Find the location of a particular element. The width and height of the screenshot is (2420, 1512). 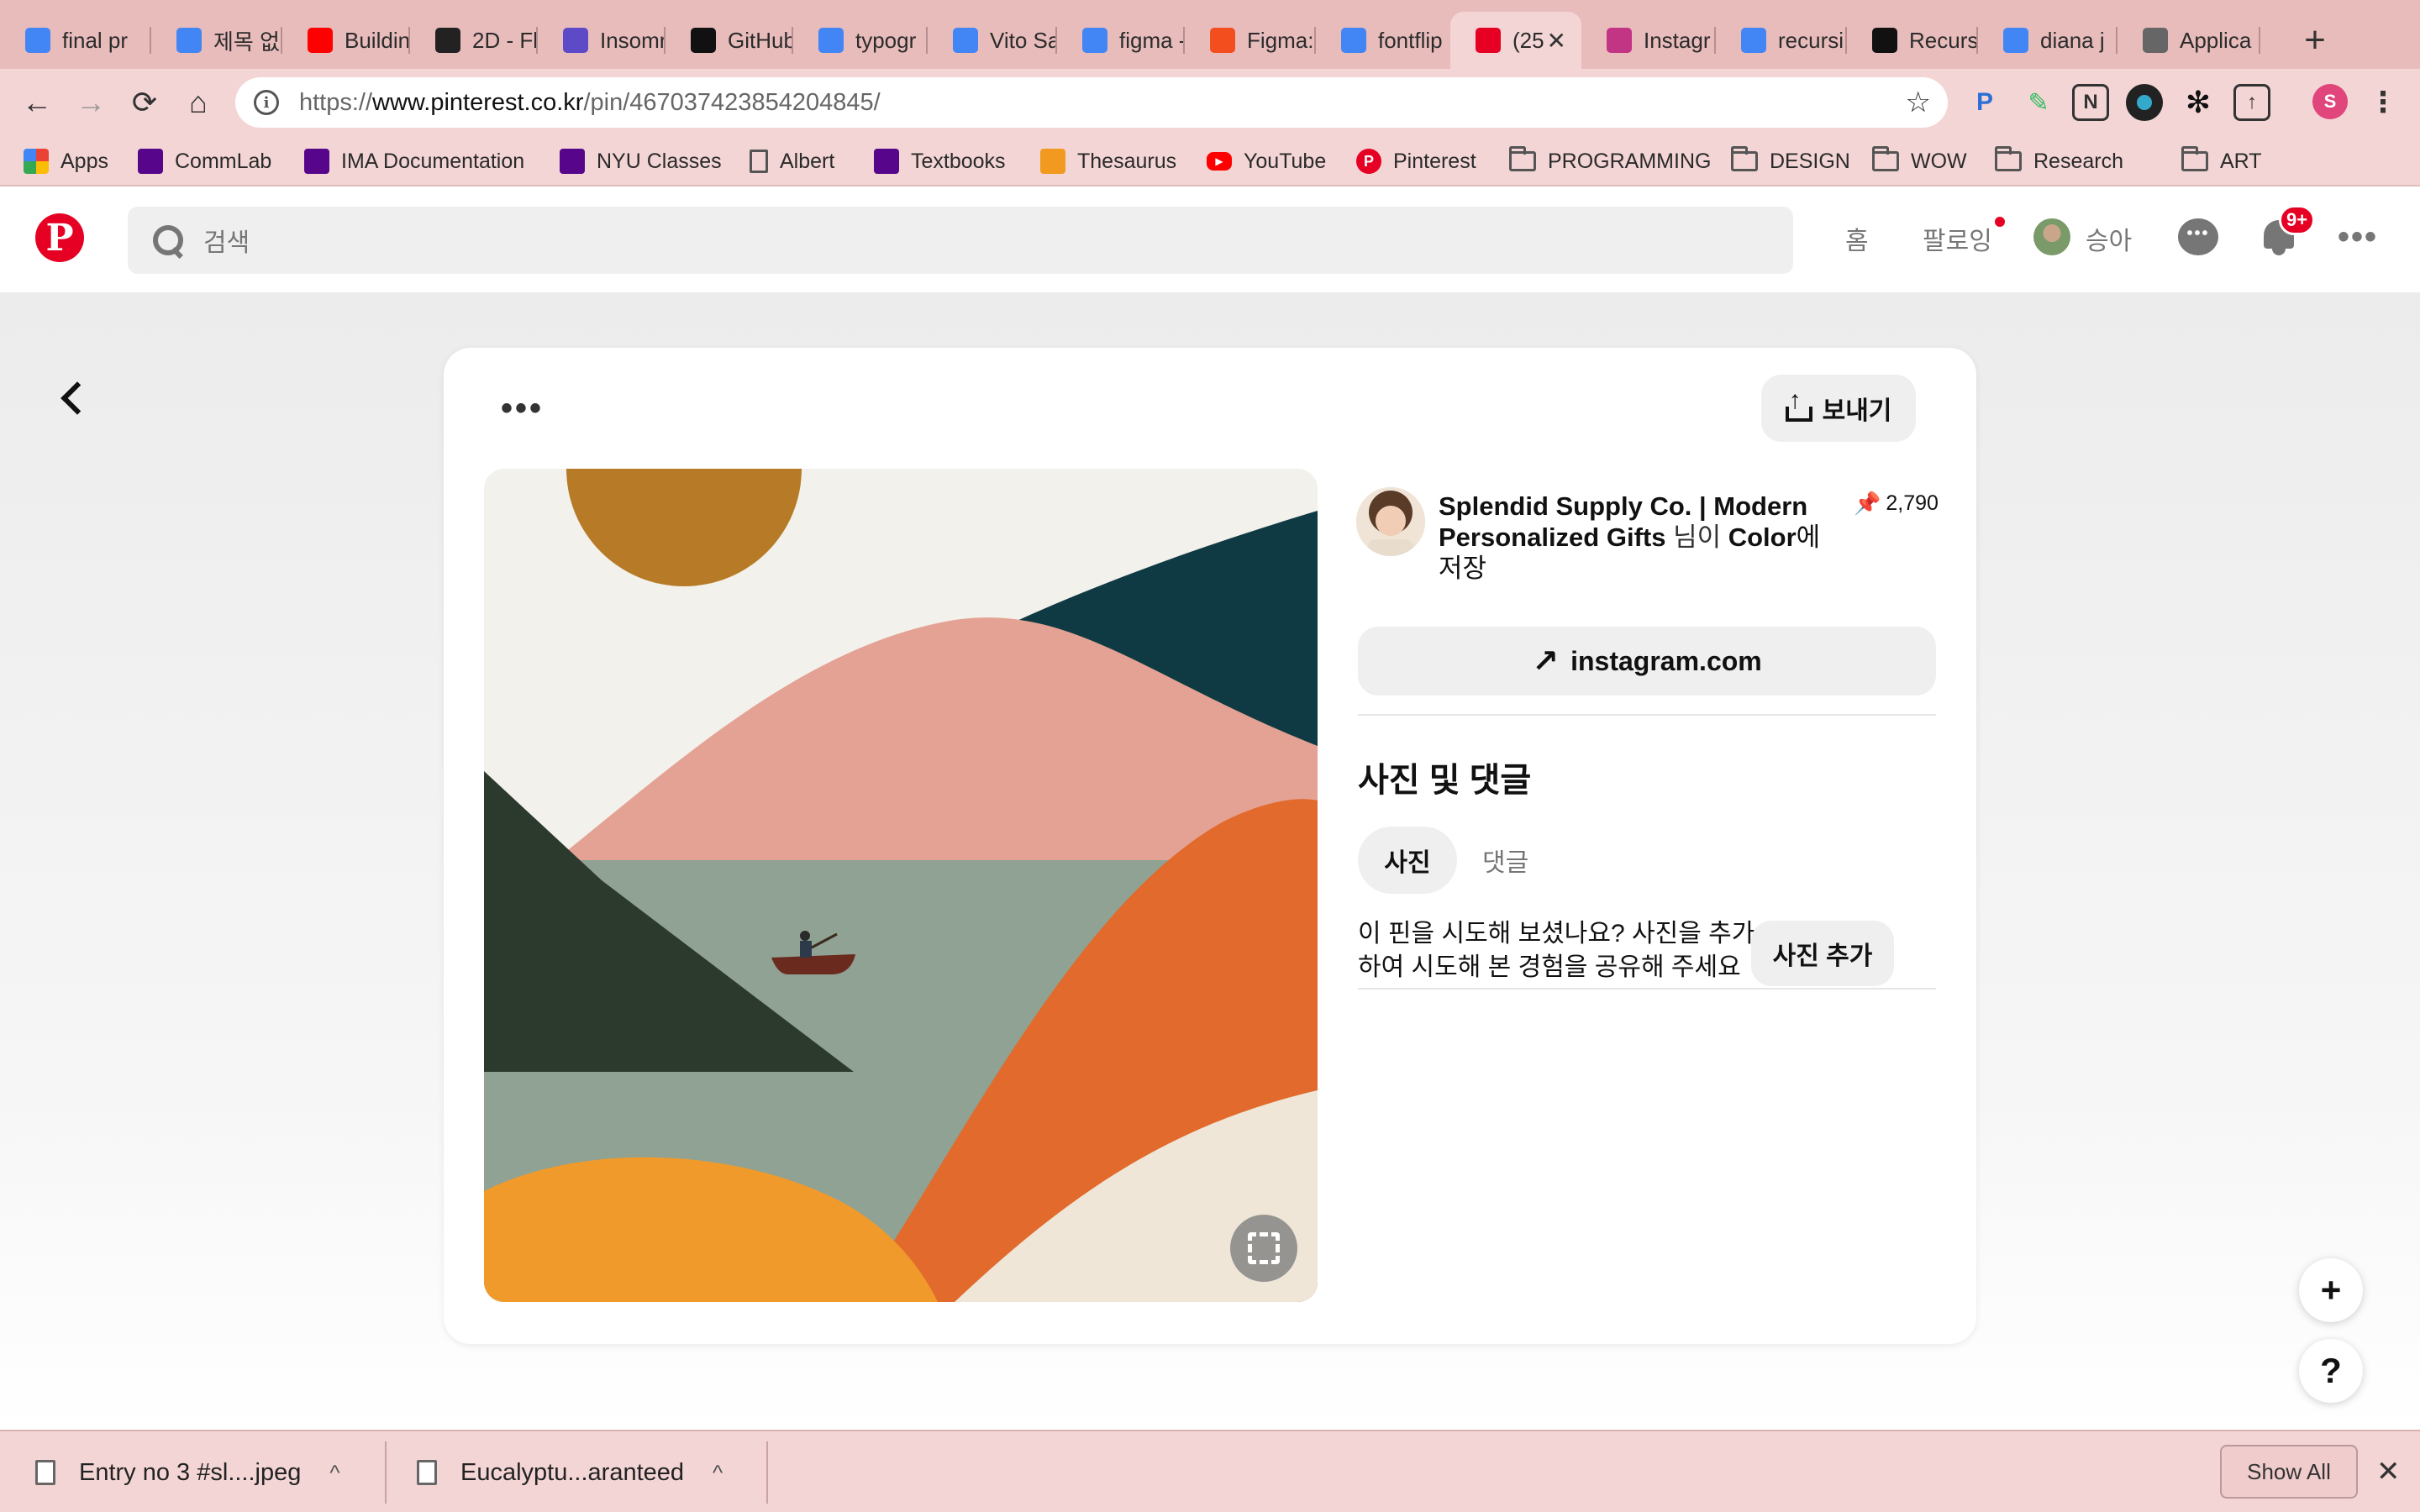

browser-tab: fontflip is located at coordinates (1383, 40).